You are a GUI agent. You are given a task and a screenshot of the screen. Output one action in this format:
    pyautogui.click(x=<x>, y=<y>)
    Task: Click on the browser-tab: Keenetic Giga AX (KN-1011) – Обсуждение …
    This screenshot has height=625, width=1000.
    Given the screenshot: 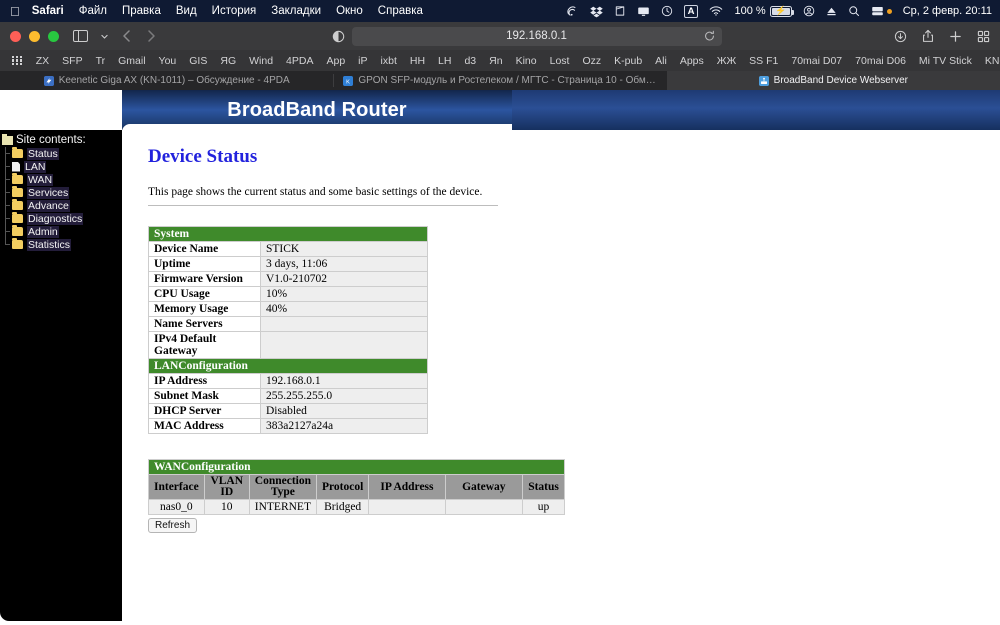 What is the action you would take?
    pyautogui.click(x=166, y=80)
    